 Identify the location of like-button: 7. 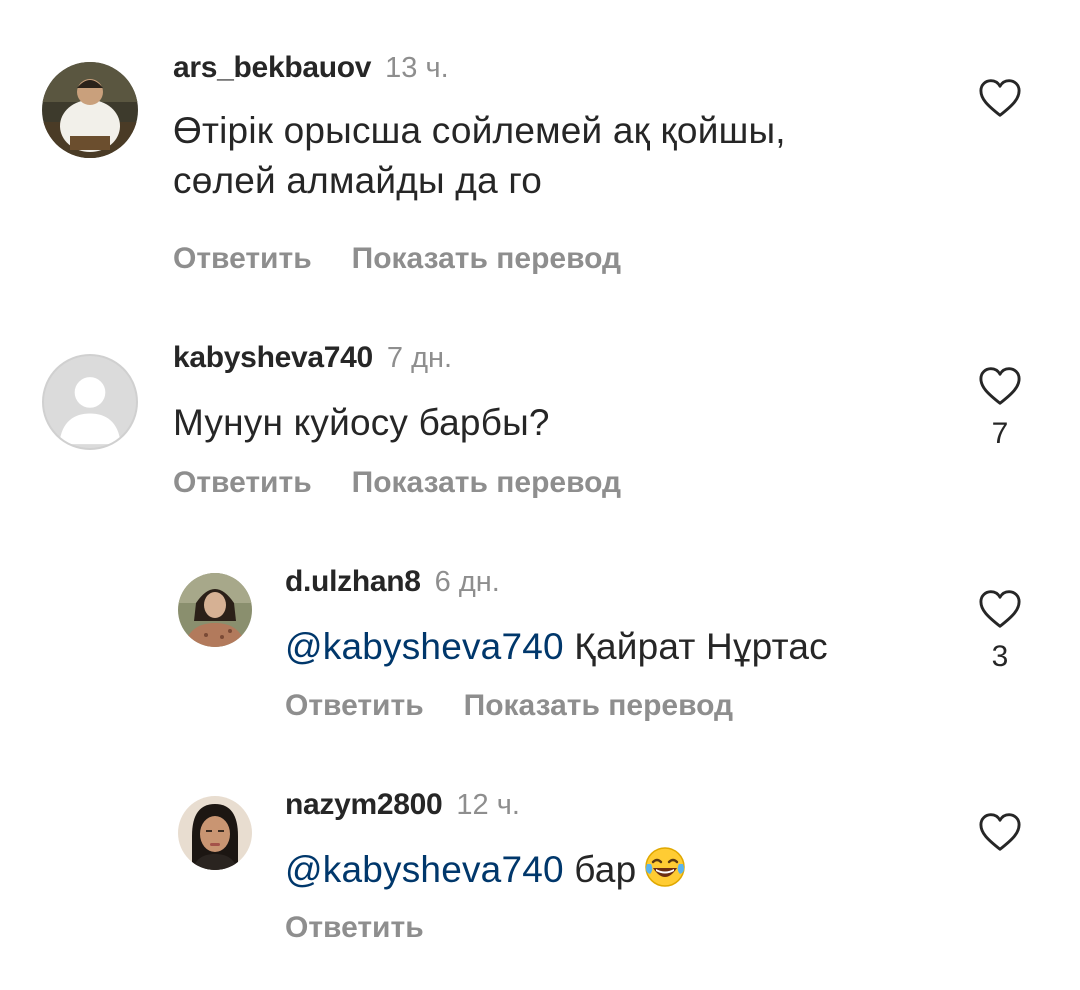
(1000, 409).